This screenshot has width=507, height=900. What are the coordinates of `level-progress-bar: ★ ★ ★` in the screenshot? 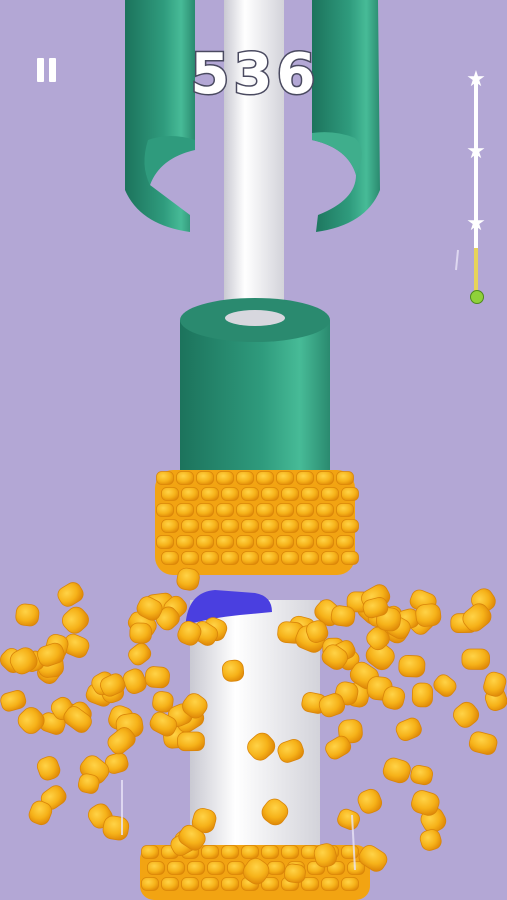 It's located at (476, 186).